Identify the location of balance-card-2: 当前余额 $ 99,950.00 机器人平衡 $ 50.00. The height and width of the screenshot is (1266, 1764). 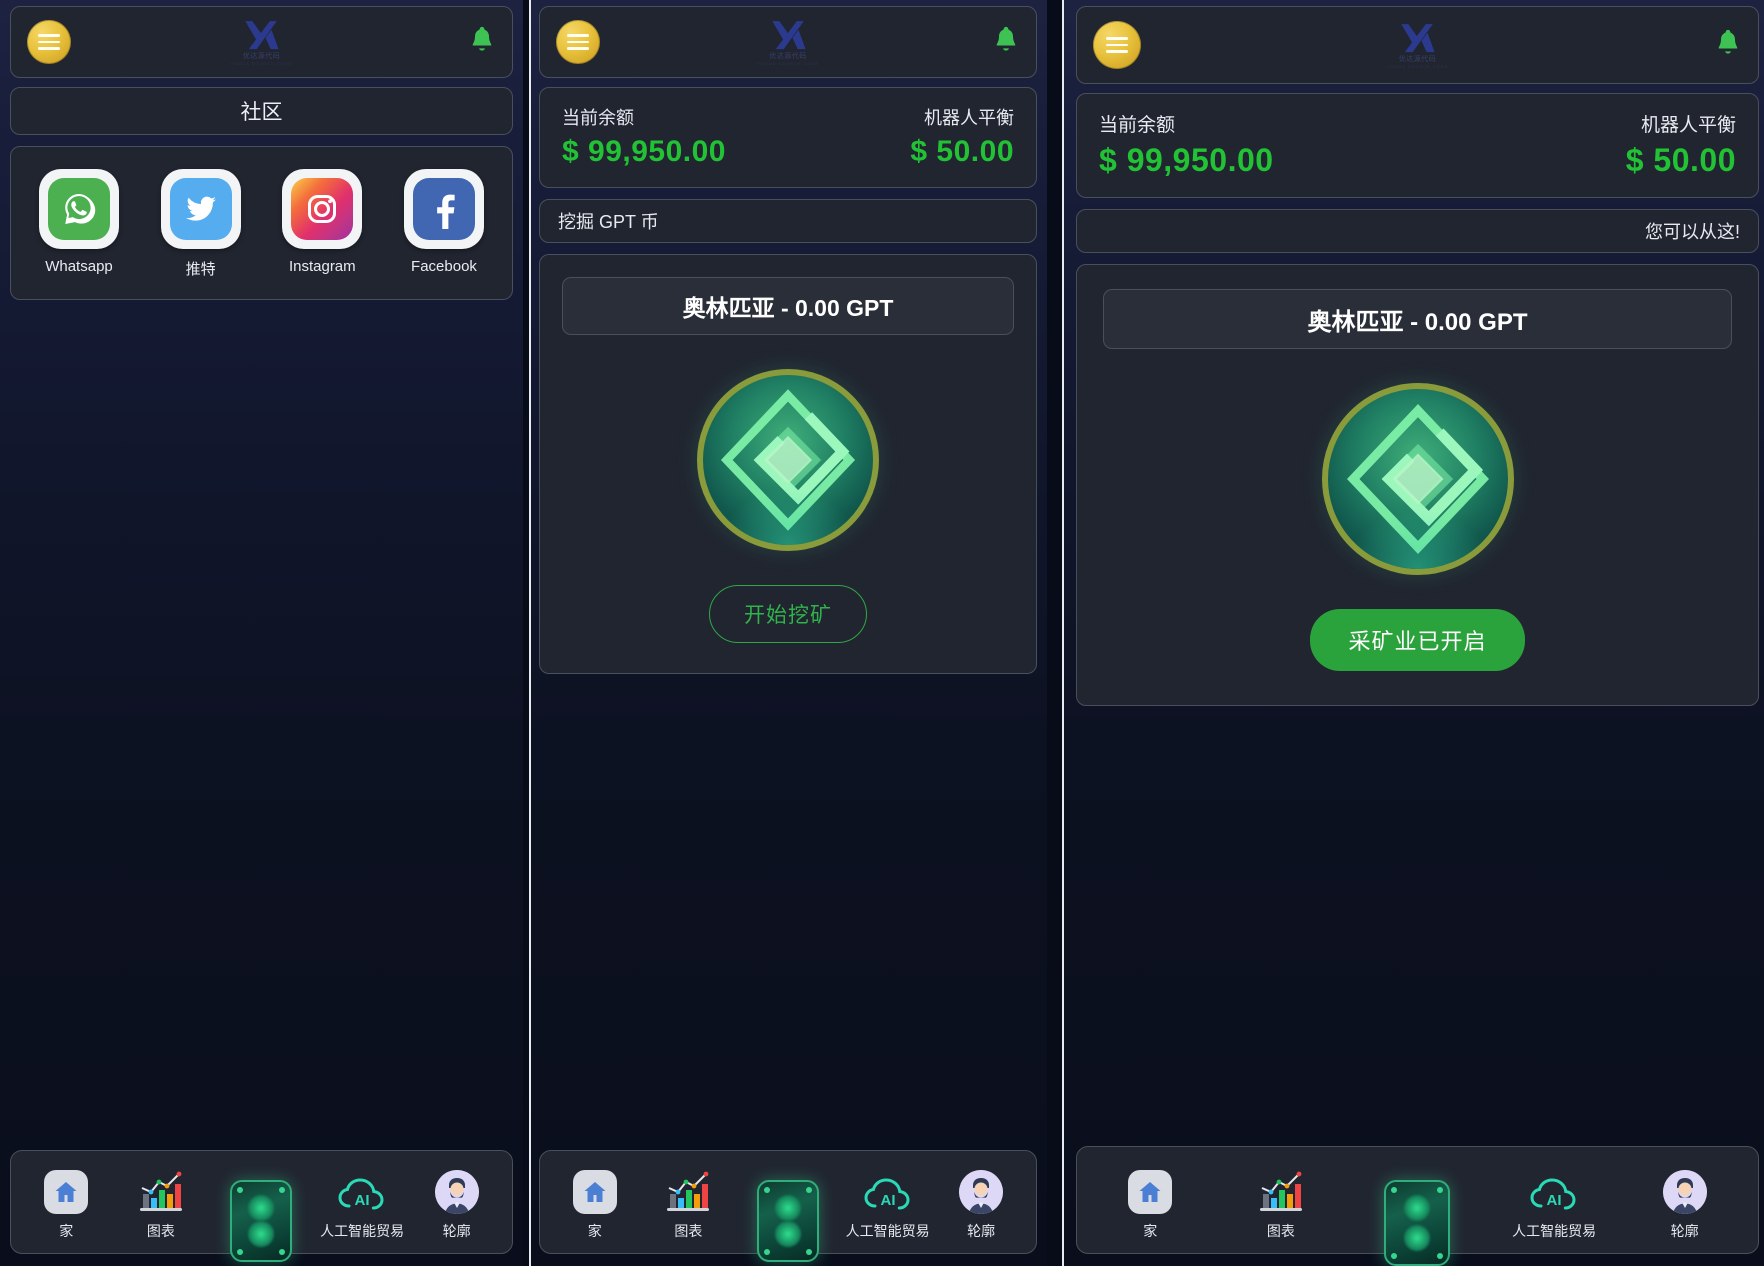
(788, 137).